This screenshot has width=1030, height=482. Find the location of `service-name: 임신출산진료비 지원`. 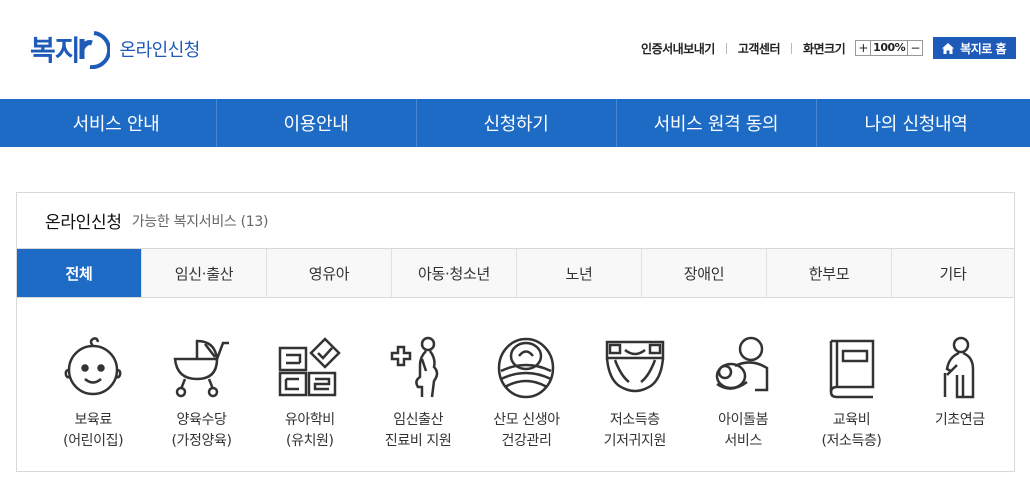

service-name: 임신출산진료비 지원 is located at coordinates (418, 431).